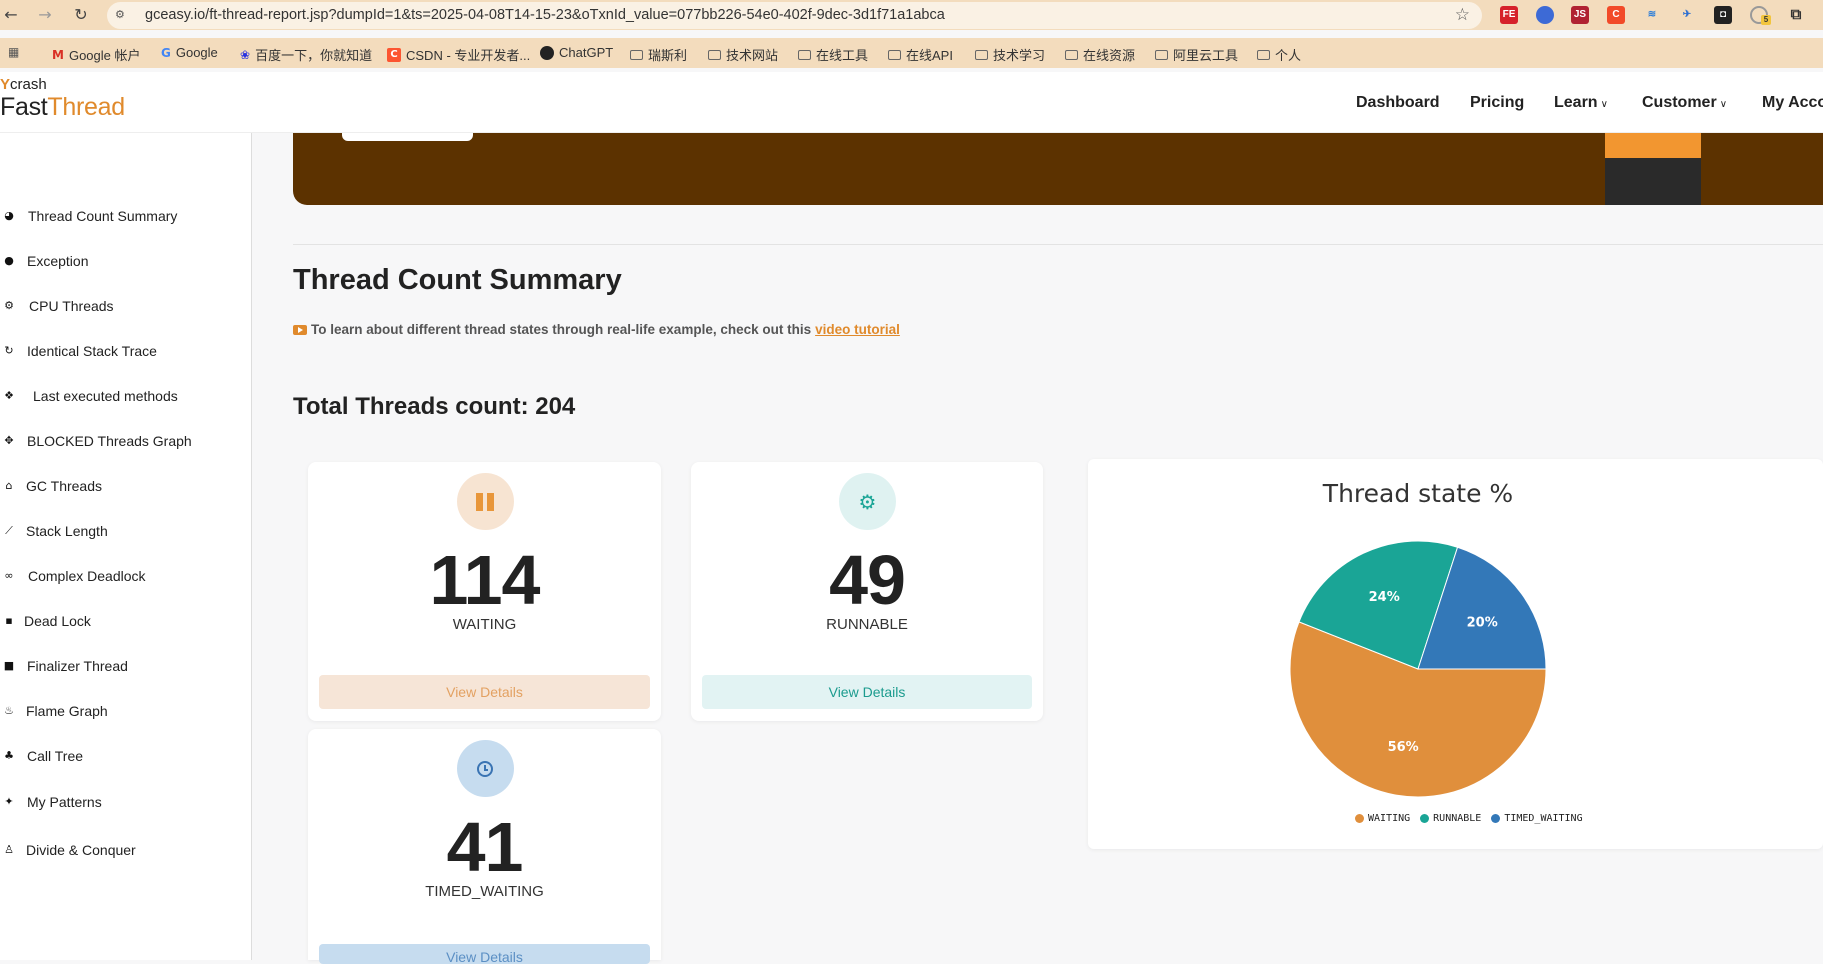 The image size is (1823, 964). What do you see at coordinates (867, 692) in the screenshot?
I see `runnable-view-details-button: View Details` at bounding box center [867, 692].